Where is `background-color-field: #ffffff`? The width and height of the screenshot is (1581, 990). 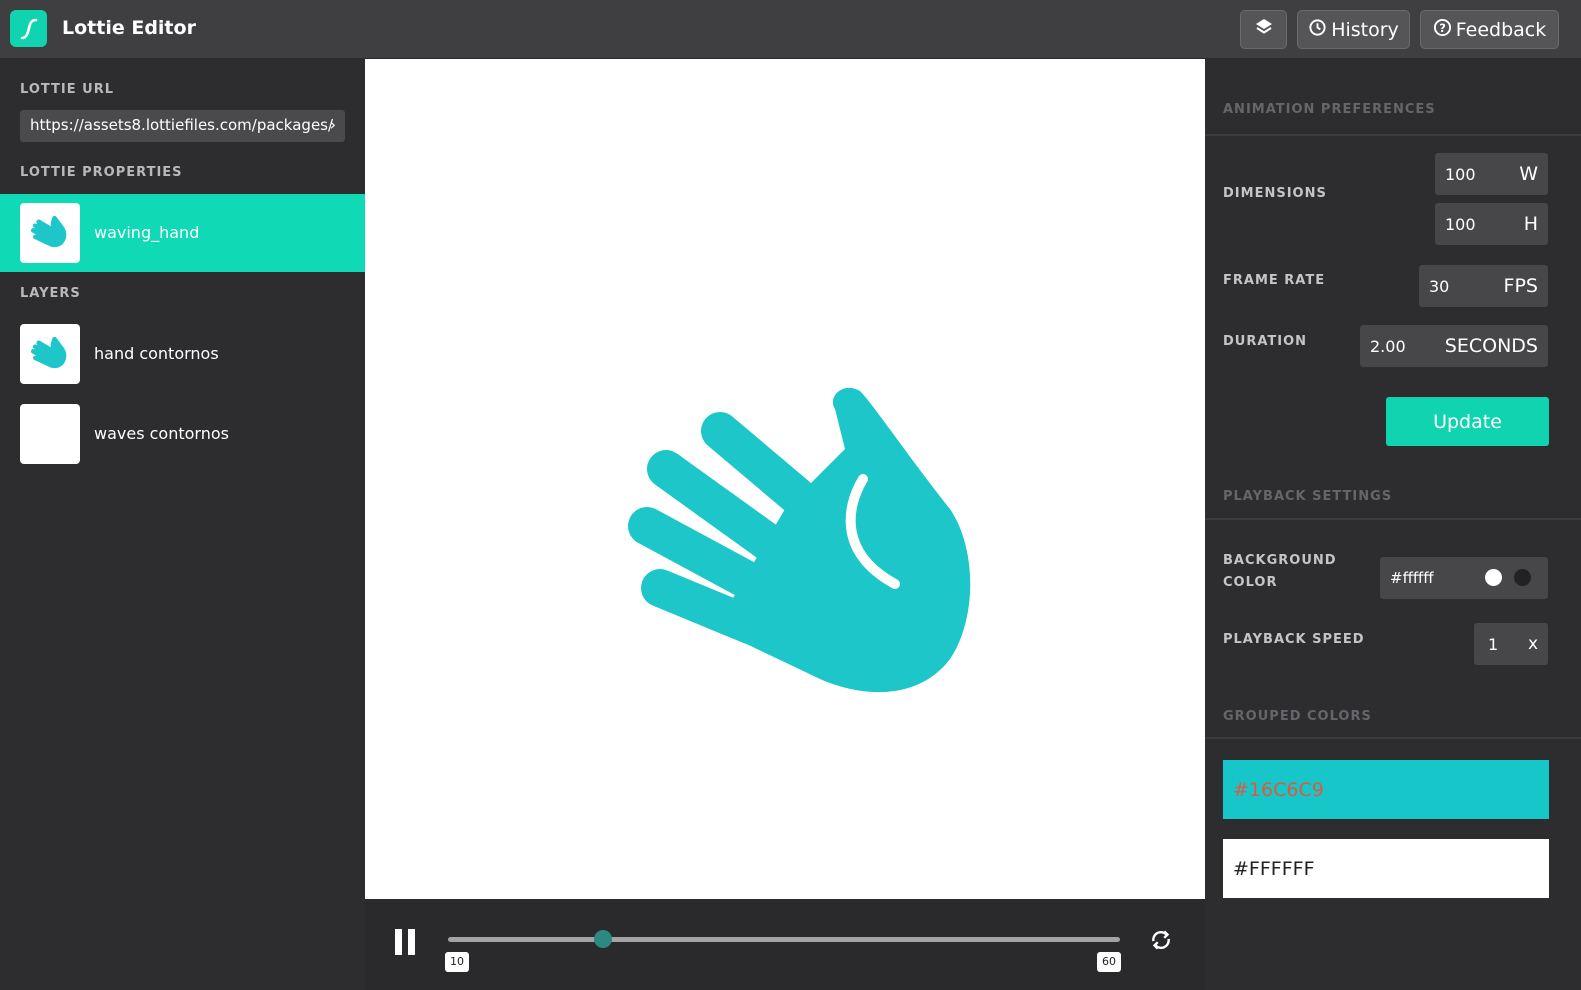
background-color-field: #ffffff is located at coordinates (1464, 578).